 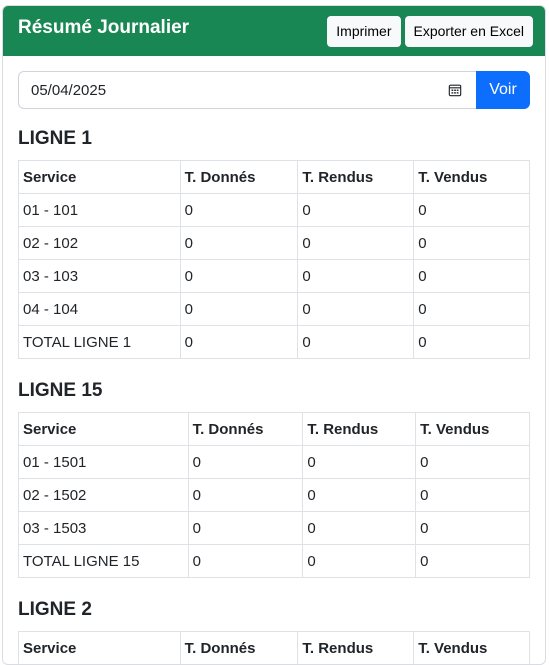 I want to click on table-cell: 03 - 103, so click(x=99, y=276).